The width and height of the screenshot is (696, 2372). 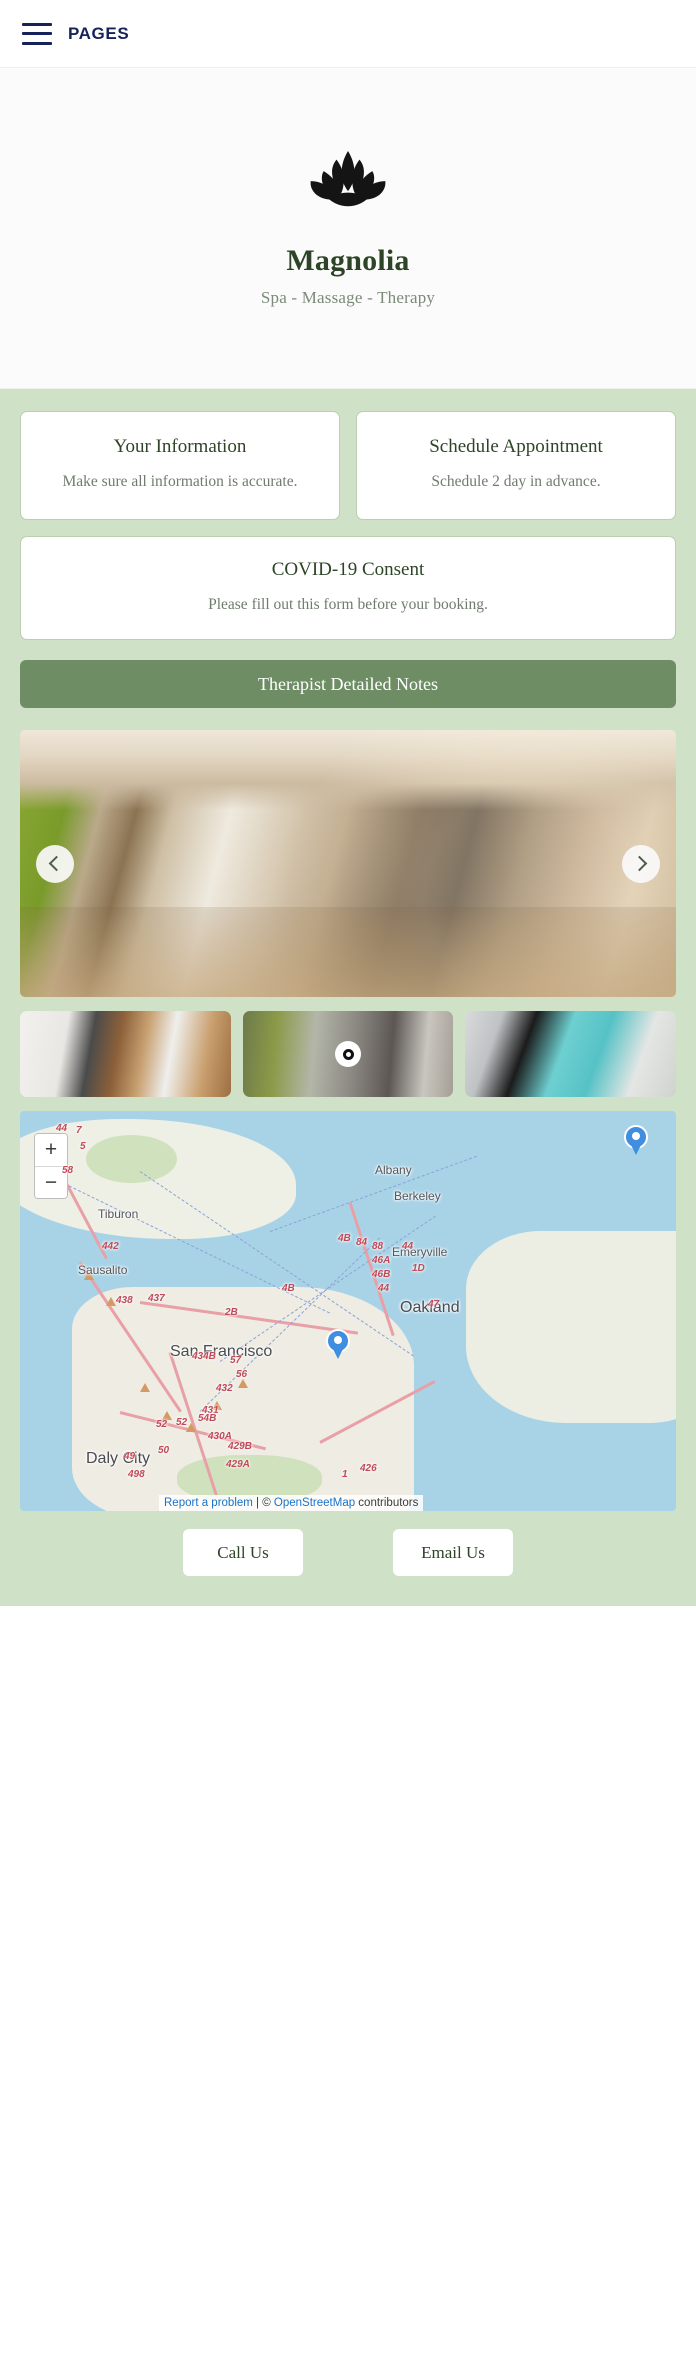 I want to click on map-route-shield: 57, so click(x=236, y=1361).